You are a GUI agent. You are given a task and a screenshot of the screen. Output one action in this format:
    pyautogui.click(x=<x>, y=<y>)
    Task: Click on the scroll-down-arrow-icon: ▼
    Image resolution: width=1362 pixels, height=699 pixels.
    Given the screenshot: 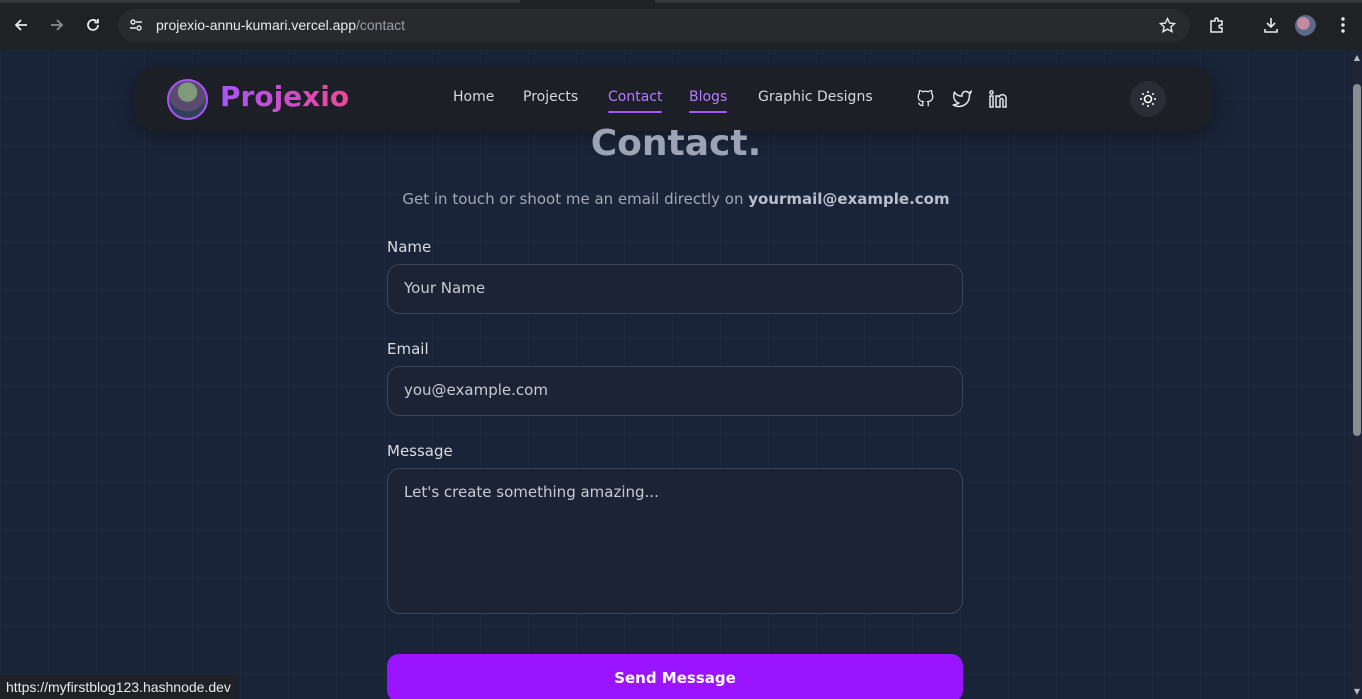 What is the action you would take?
    pyautogui.click(x=1357, y=692)
    